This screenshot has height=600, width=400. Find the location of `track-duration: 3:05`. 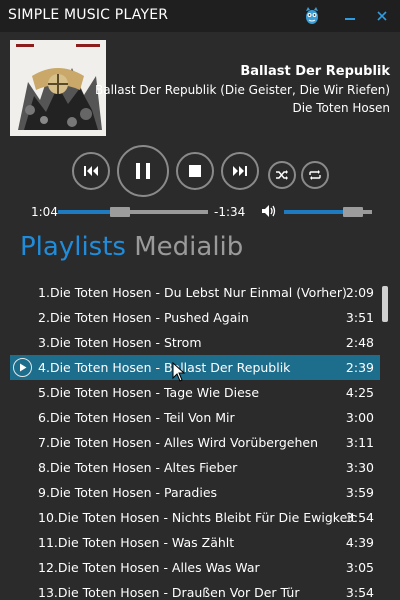

track-duration: 3:05 is located at coordinates (359, 567).